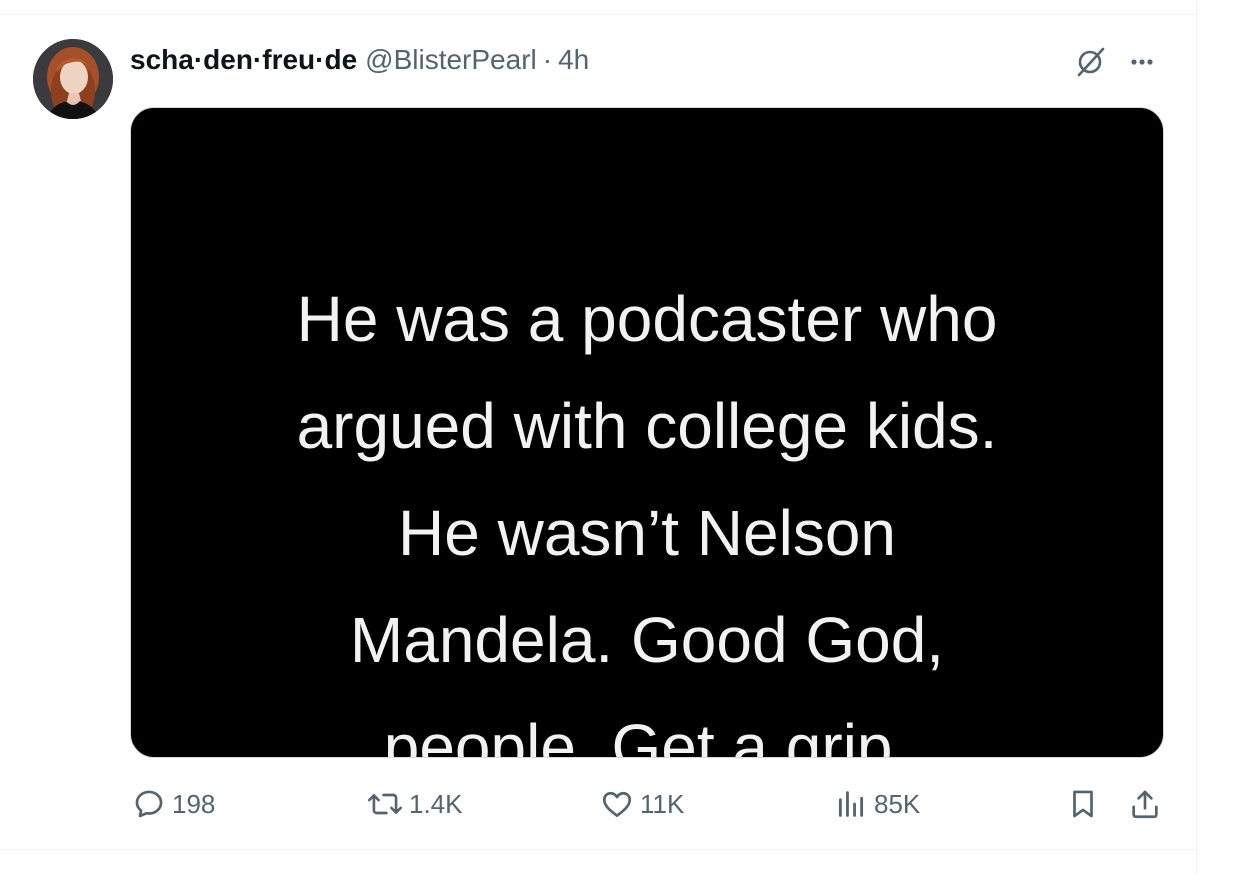 This screenshot has height=874, width=1244. I want to click on repost-count: 1.4K, so click(436, 803).